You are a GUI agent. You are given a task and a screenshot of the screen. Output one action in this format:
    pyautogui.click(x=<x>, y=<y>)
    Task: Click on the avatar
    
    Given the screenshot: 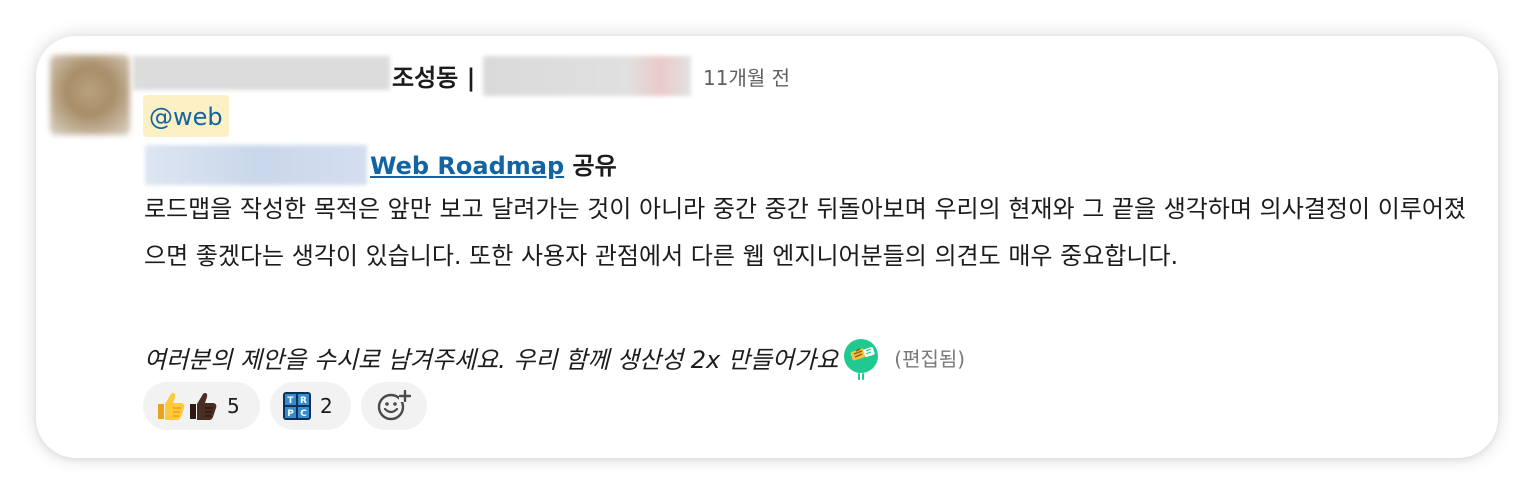 What is the action you would take?
    pyautogui.click(x=90, y=95)
    